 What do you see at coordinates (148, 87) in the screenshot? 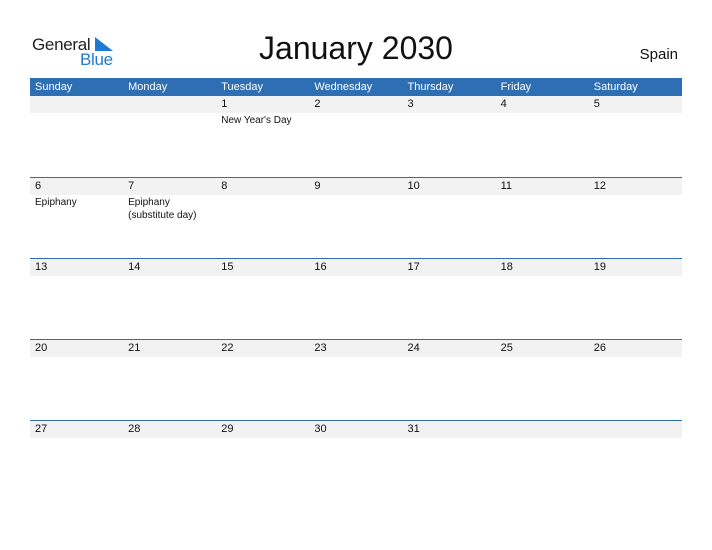
I see `weekday-header: Monday` at bounding box center [148, 87].